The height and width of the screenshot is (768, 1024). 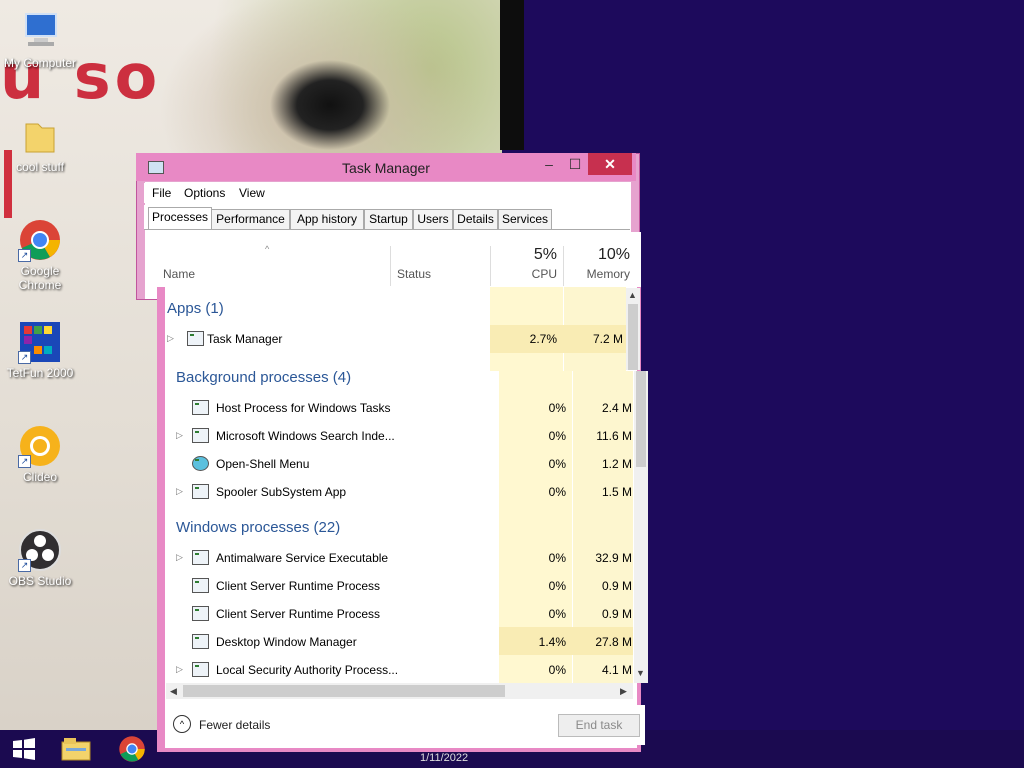 What do you see at coordinates (40, 32) in the screenshot?
I see `computer-icon` at bounding box center [40, 32].